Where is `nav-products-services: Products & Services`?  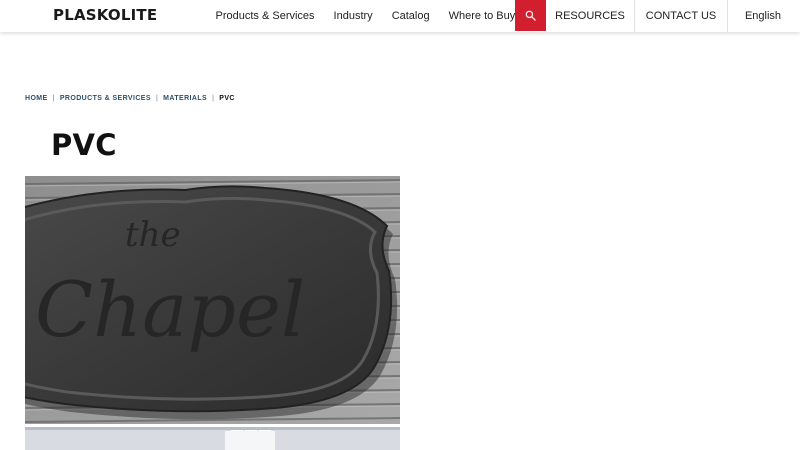 nav-products-services: Products & Services is located at coordinates (265, 16).